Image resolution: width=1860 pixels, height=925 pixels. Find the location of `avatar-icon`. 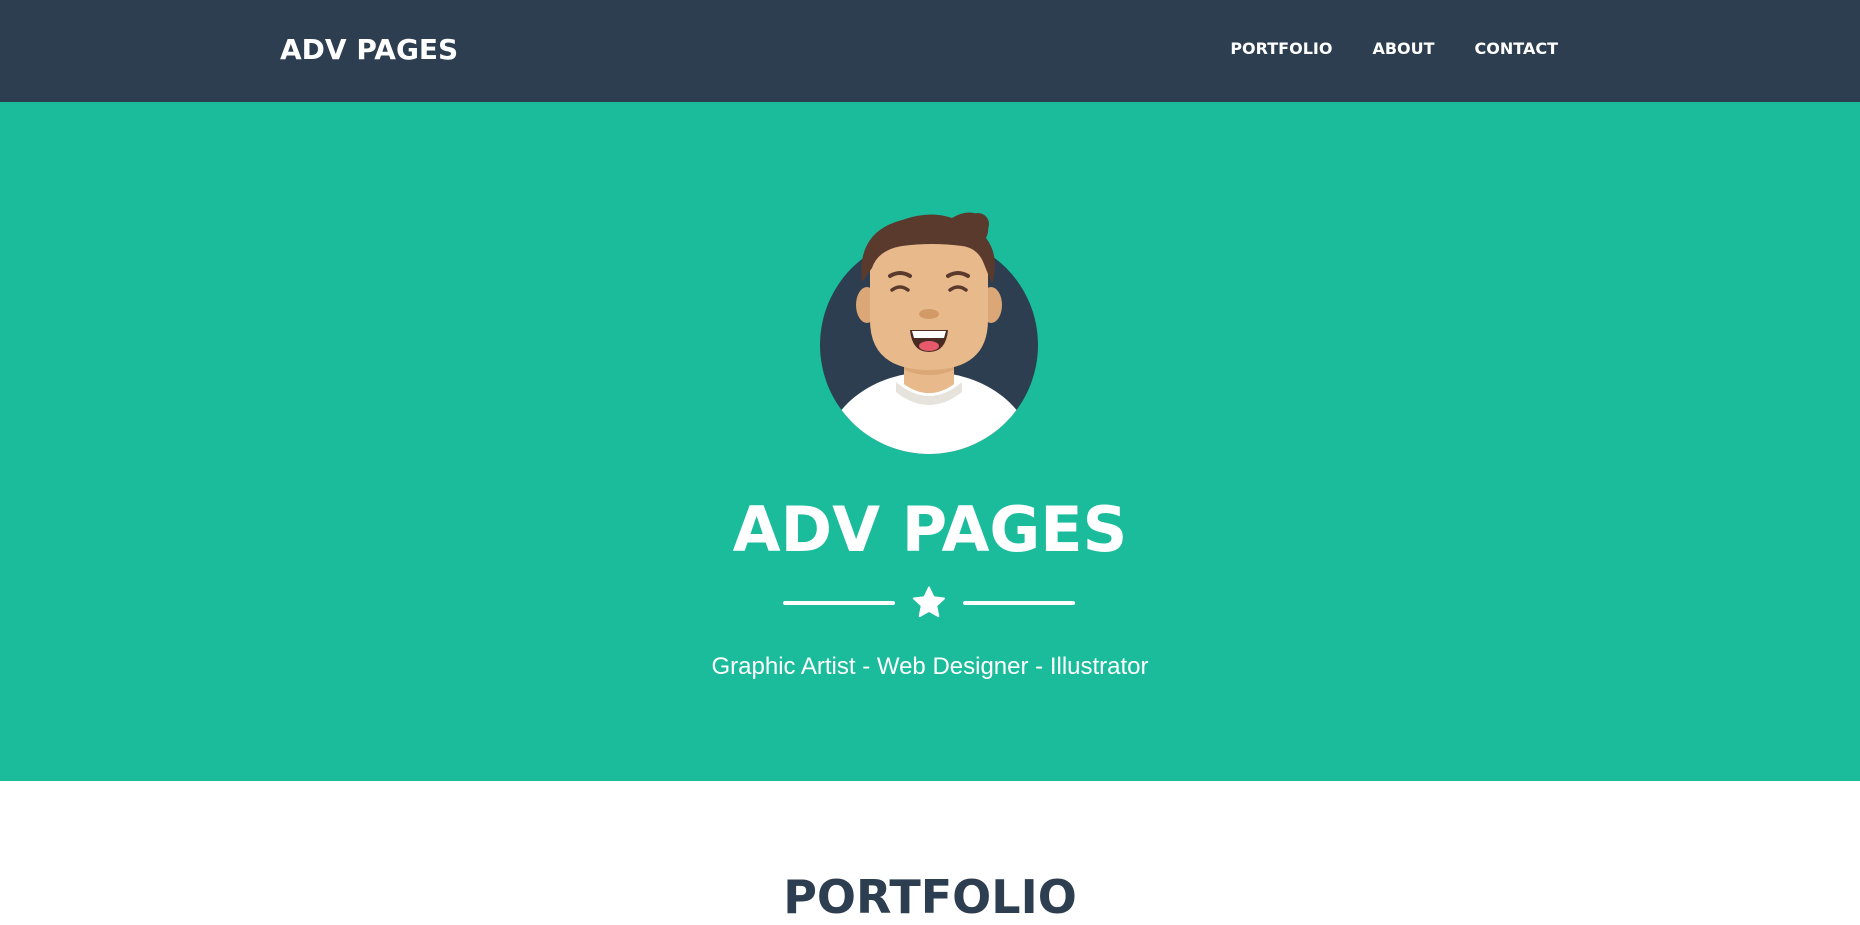

avatar-icon is located at coordinates (930, 332).